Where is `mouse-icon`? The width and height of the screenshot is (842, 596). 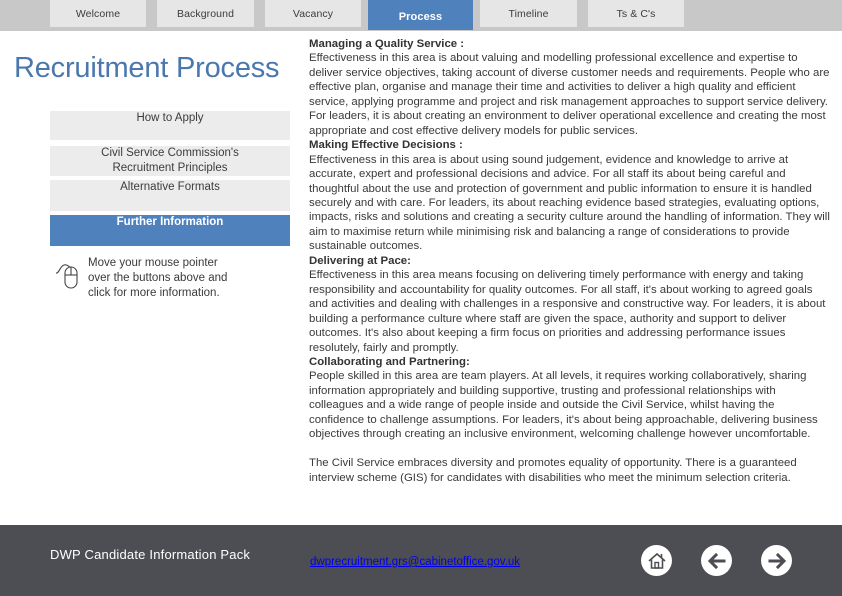 mouse-icon is located at coordinates (66, 276).